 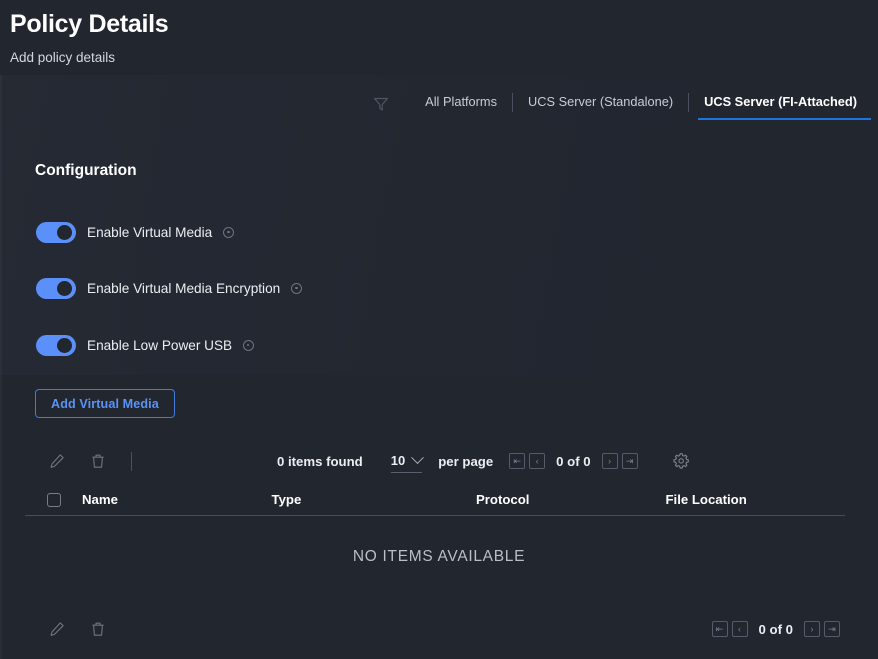 I want to click on column-header-file-location: File Location, so click(x=755, y=499).